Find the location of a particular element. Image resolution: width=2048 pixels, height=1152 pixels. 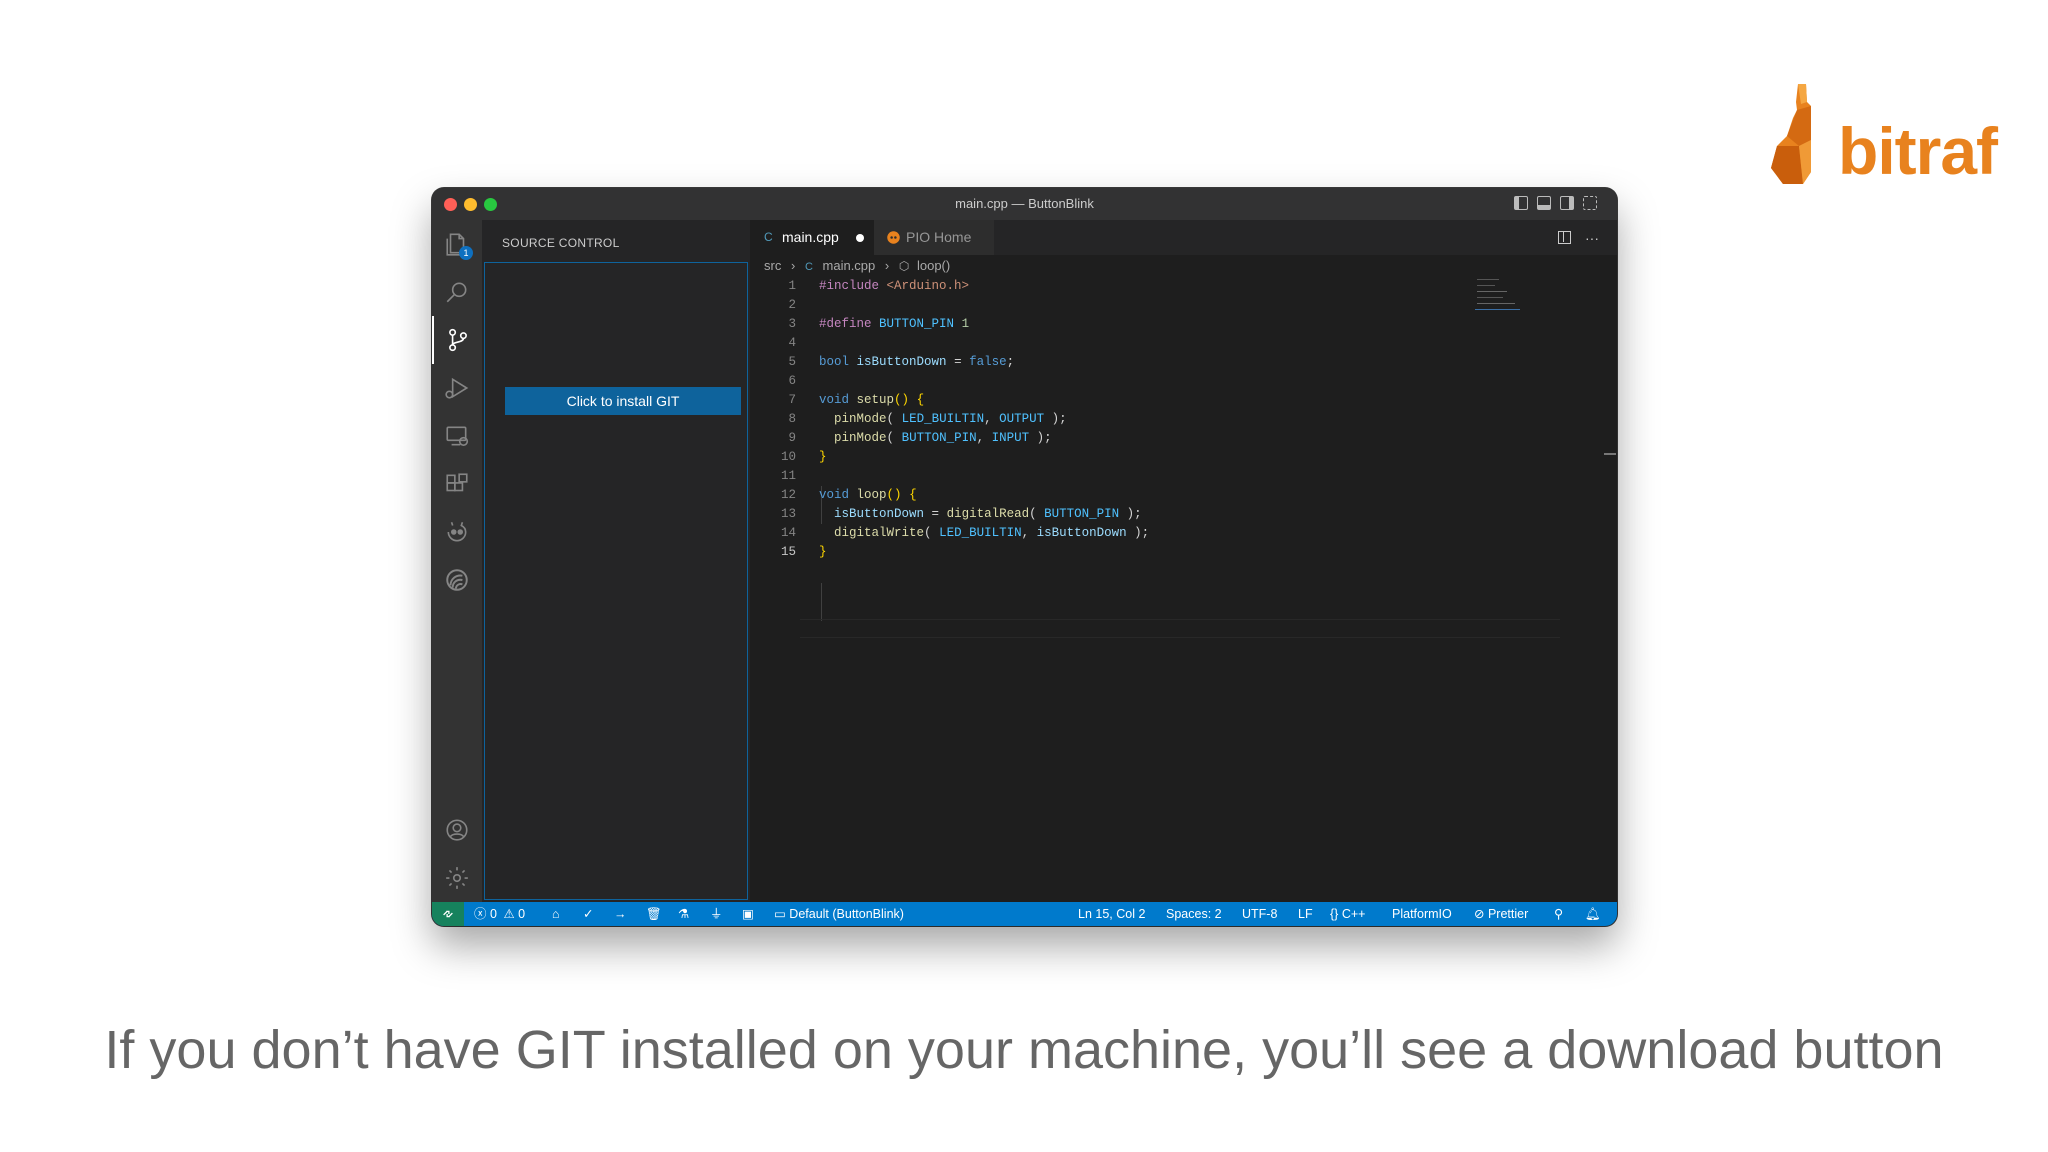

unsaved-dot-icon is located at coordinates (860, 238).